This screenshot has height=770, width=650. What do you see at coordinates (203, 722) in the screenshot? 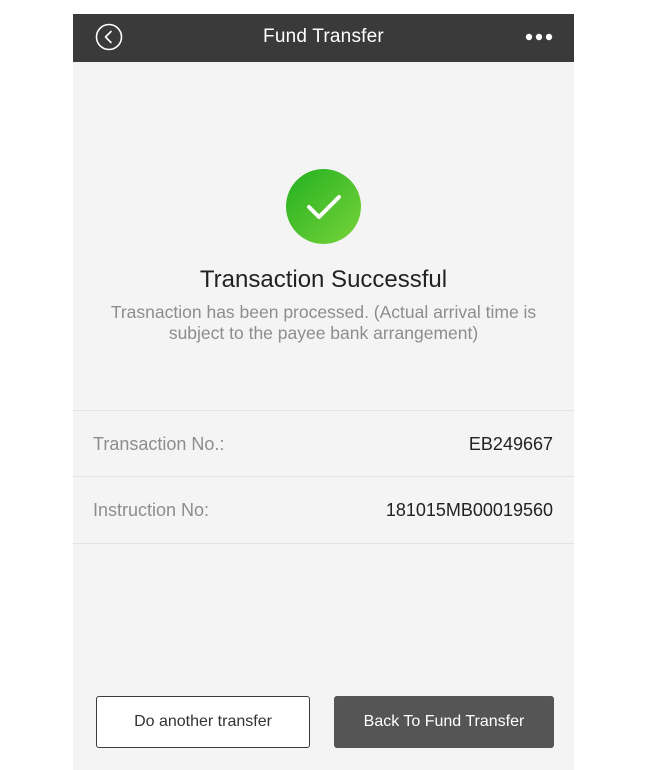
I see `do-another-transfer-button: Do another transfer` at bounding box center [203, 722].